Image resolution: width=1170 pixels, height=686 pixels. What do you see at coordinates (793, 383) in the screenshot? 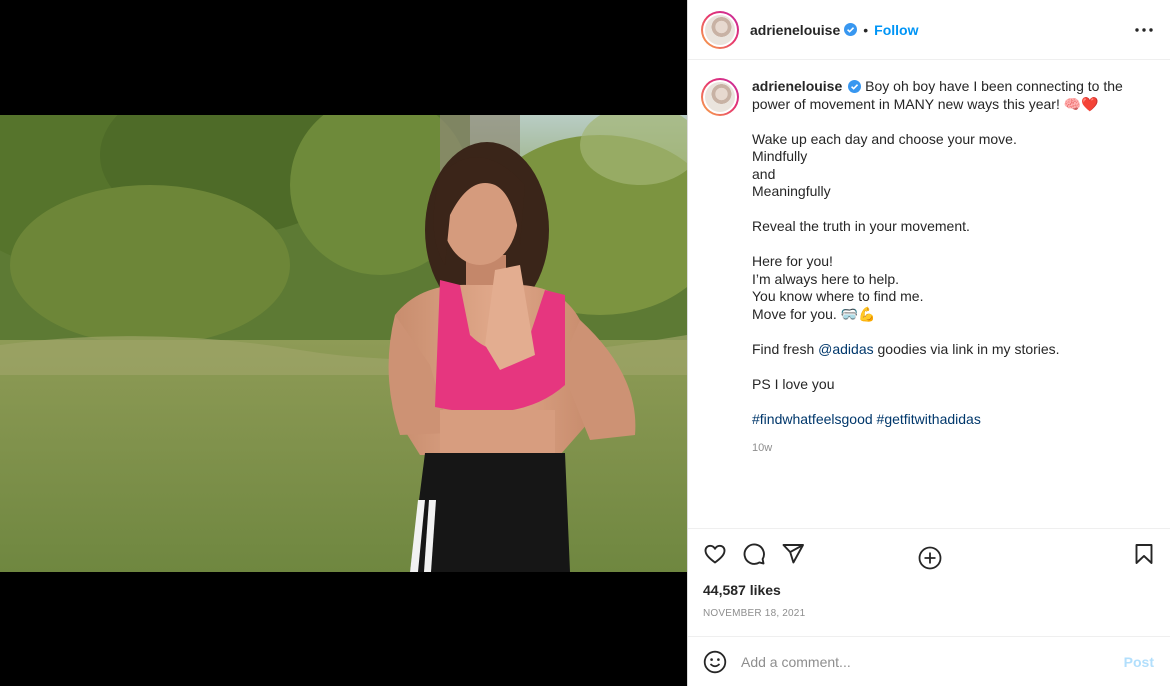
I see `caption-line: PS I love you` at bounding box center [793, 383].